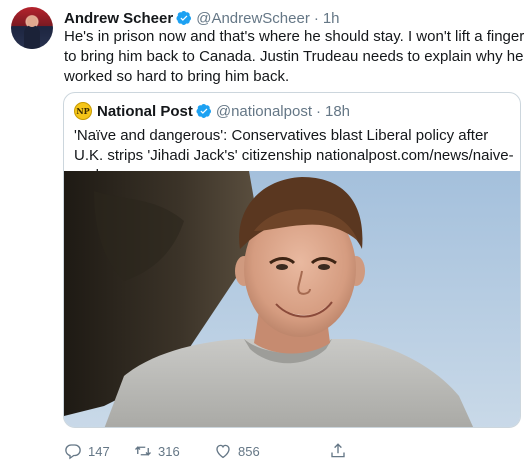  I want to click on reply-count: 147, so click(99, 451).